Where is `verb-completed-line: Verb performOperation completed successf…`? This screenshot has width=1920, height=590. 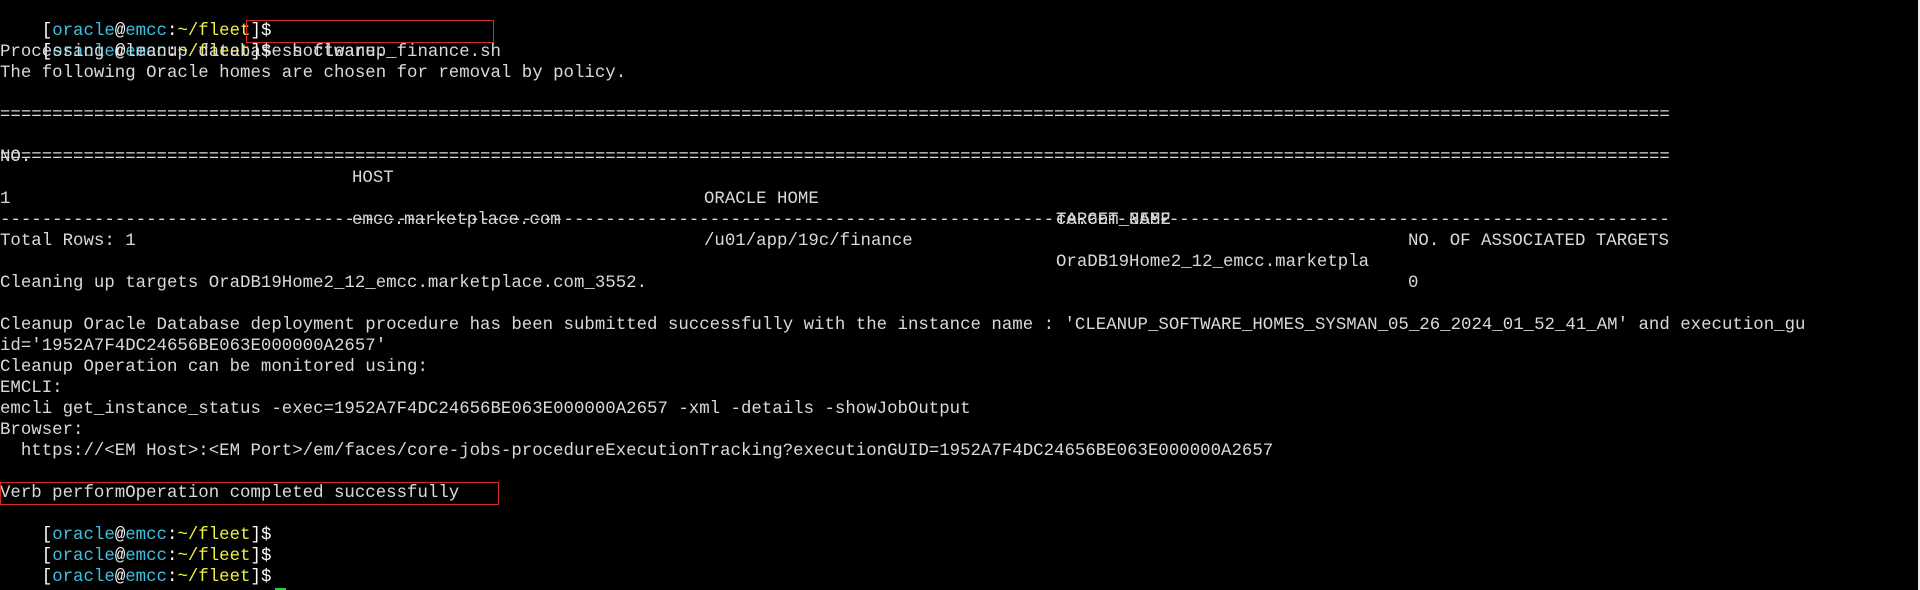
verb-completed-line: Verb performOperation completed successf… is located at coordinates (230, 493).